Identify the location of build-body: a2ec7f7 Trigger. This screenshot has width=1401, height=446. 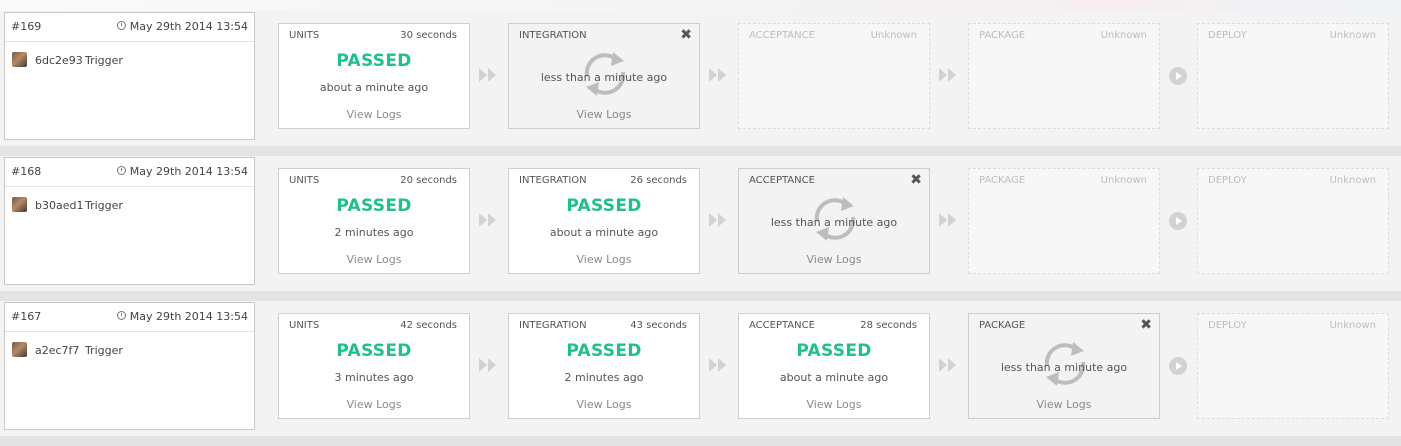
(129, 352).